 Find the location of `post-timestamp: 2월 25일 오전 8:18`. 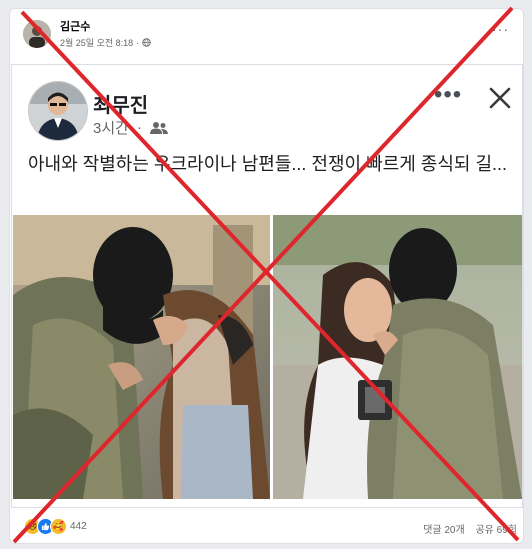

post-timestamp: 2월 25일 오전 8:18 is located at coordinates (96, 42).